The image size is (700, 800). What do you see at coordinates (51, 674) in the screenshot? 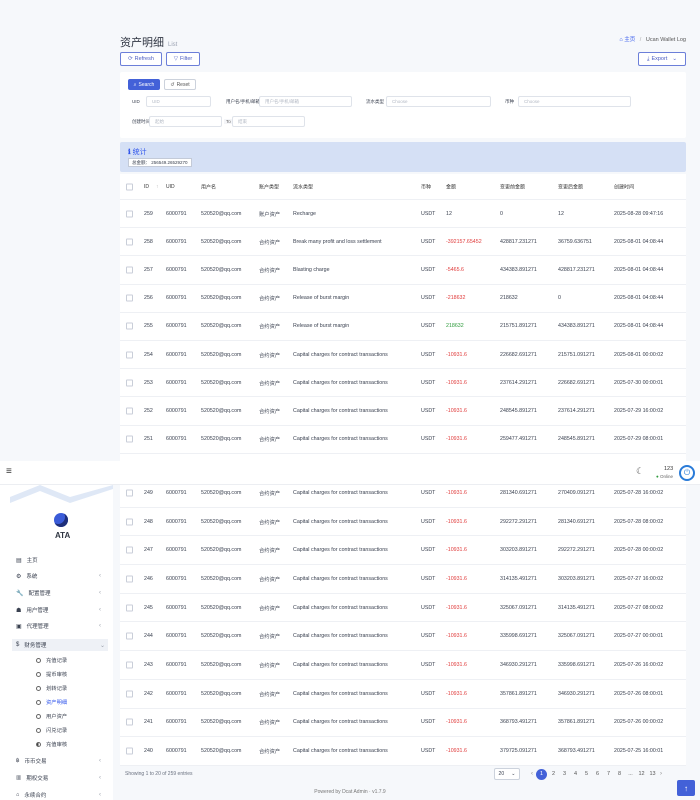
I see `sidebar-subitem-1: 提币审核` at bounding box center [51, 674].